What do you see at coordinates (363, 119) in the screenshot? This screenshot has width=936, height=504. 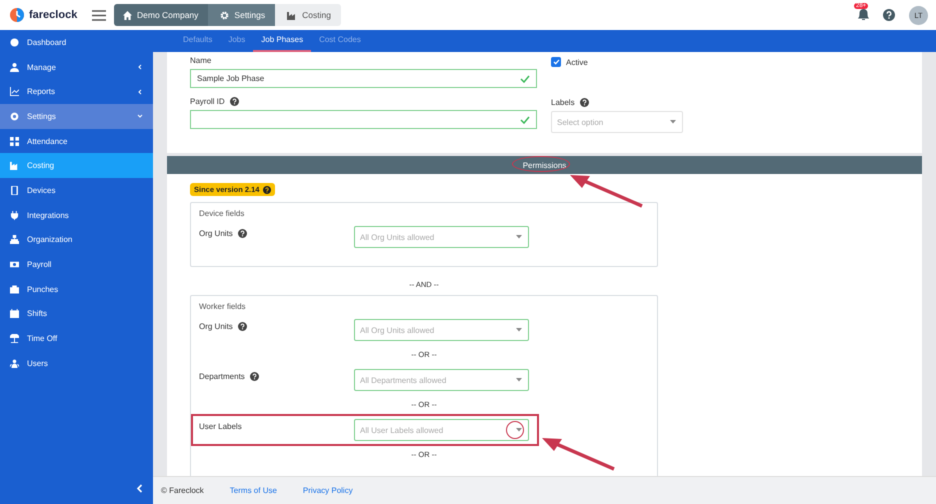 I see `payroll-id-input` at bounding box center [363, 119].